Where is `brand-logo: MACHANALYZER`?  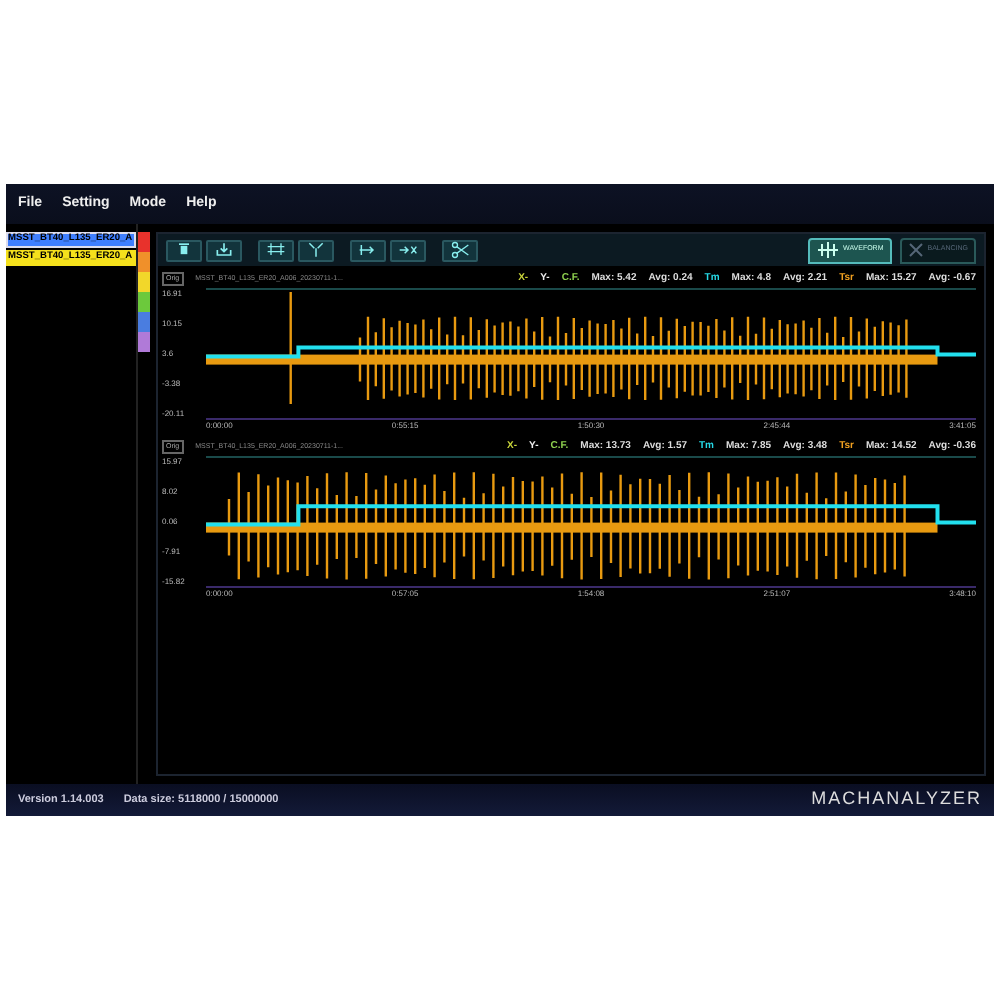
brand-logo: MACHANALYZER is located at coordinates (896, 799).